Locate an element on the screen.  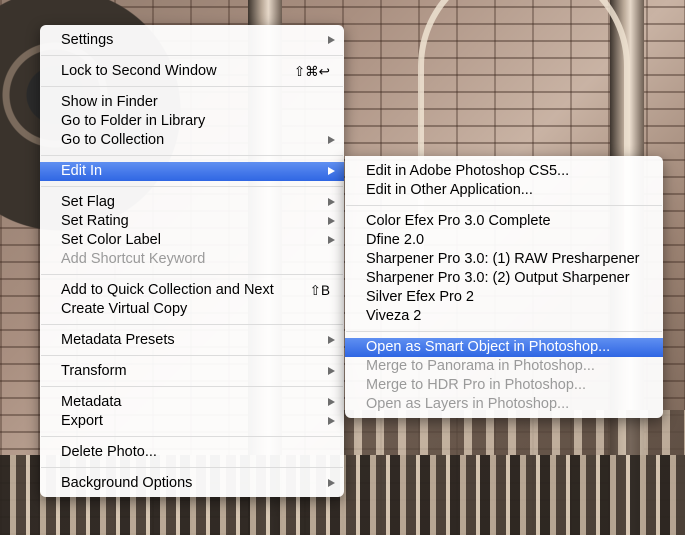
menu-item-label: Dfine 2.0 is located at coordinates (395, 240).